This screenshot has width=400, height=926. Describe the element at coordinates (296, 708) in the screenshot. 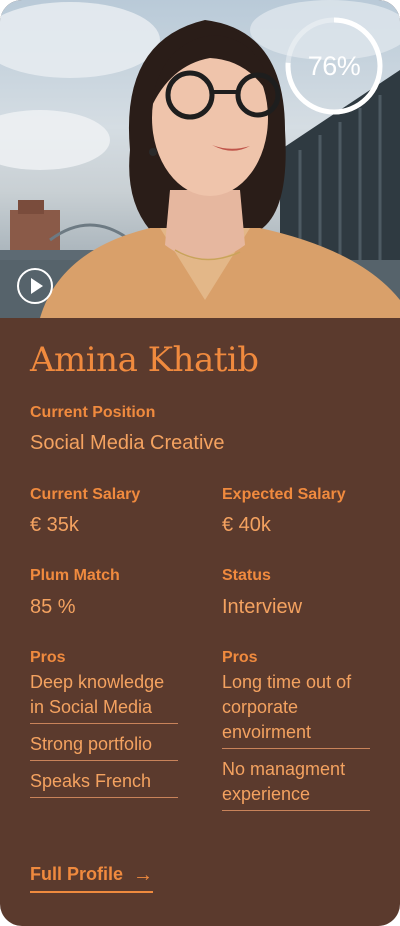

I see `list-item: Long time out of corporate envoirment` at that location.